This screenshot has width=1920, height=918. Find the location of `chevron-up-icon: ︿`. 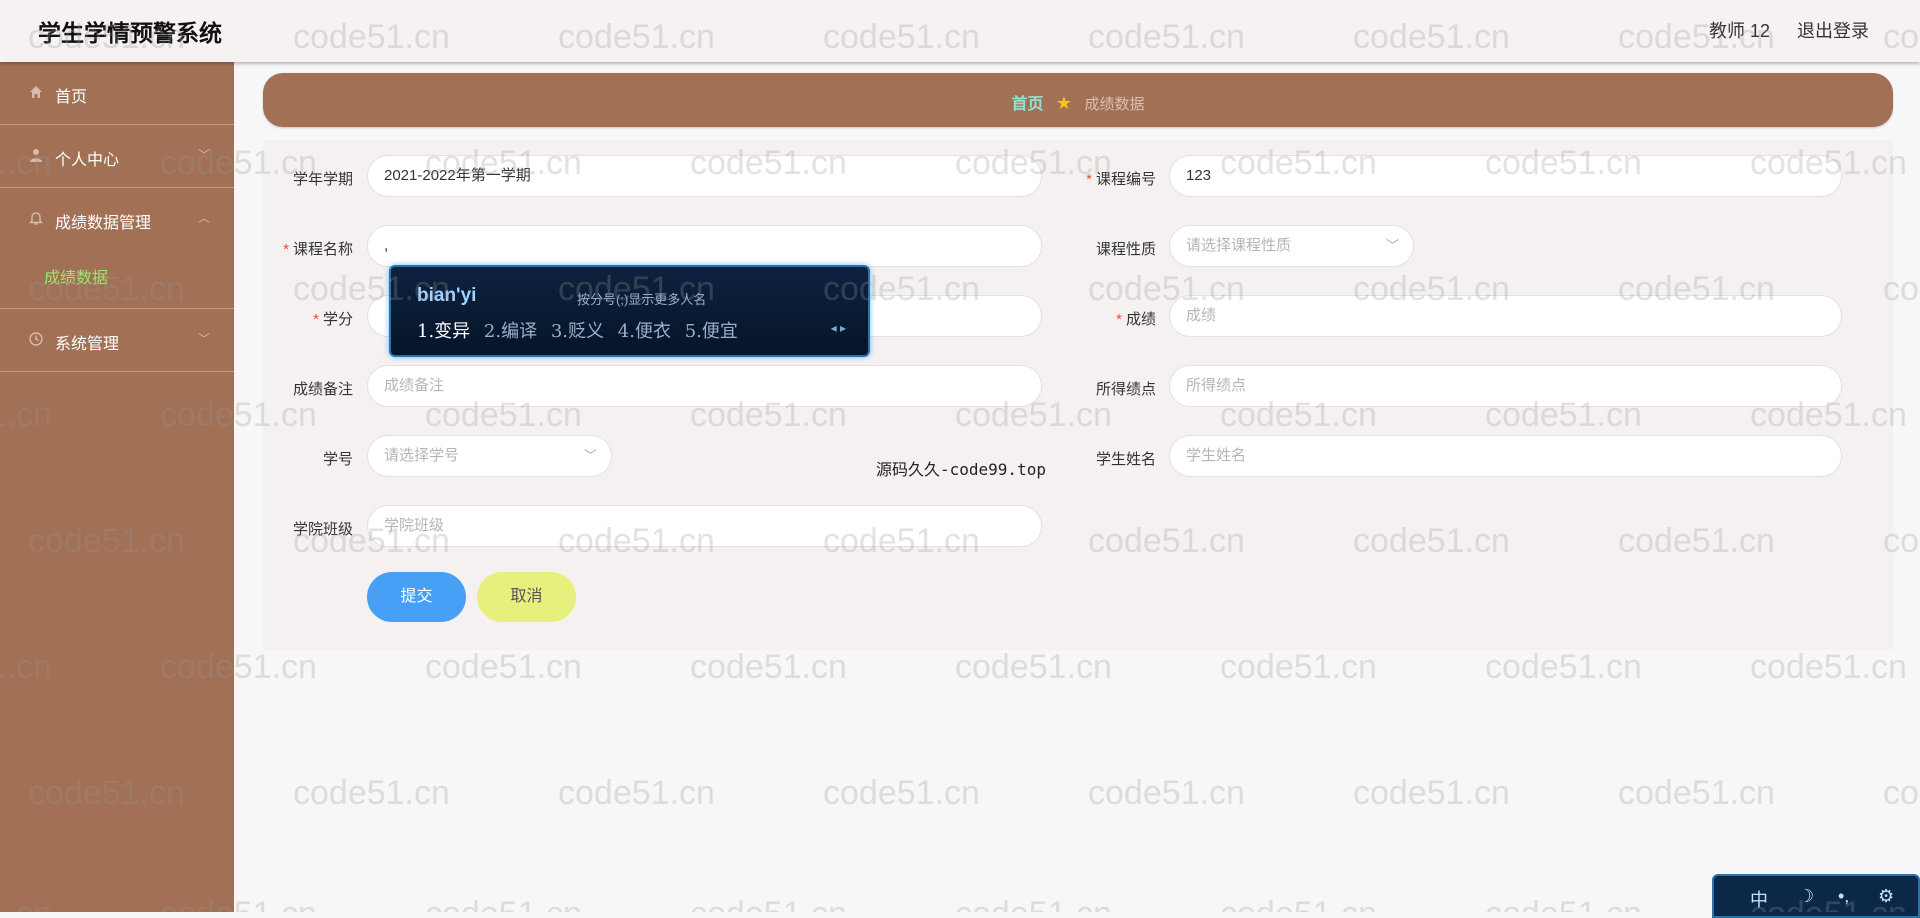

chevron-up-icon: ︿ is located at coordinates (203, 218).